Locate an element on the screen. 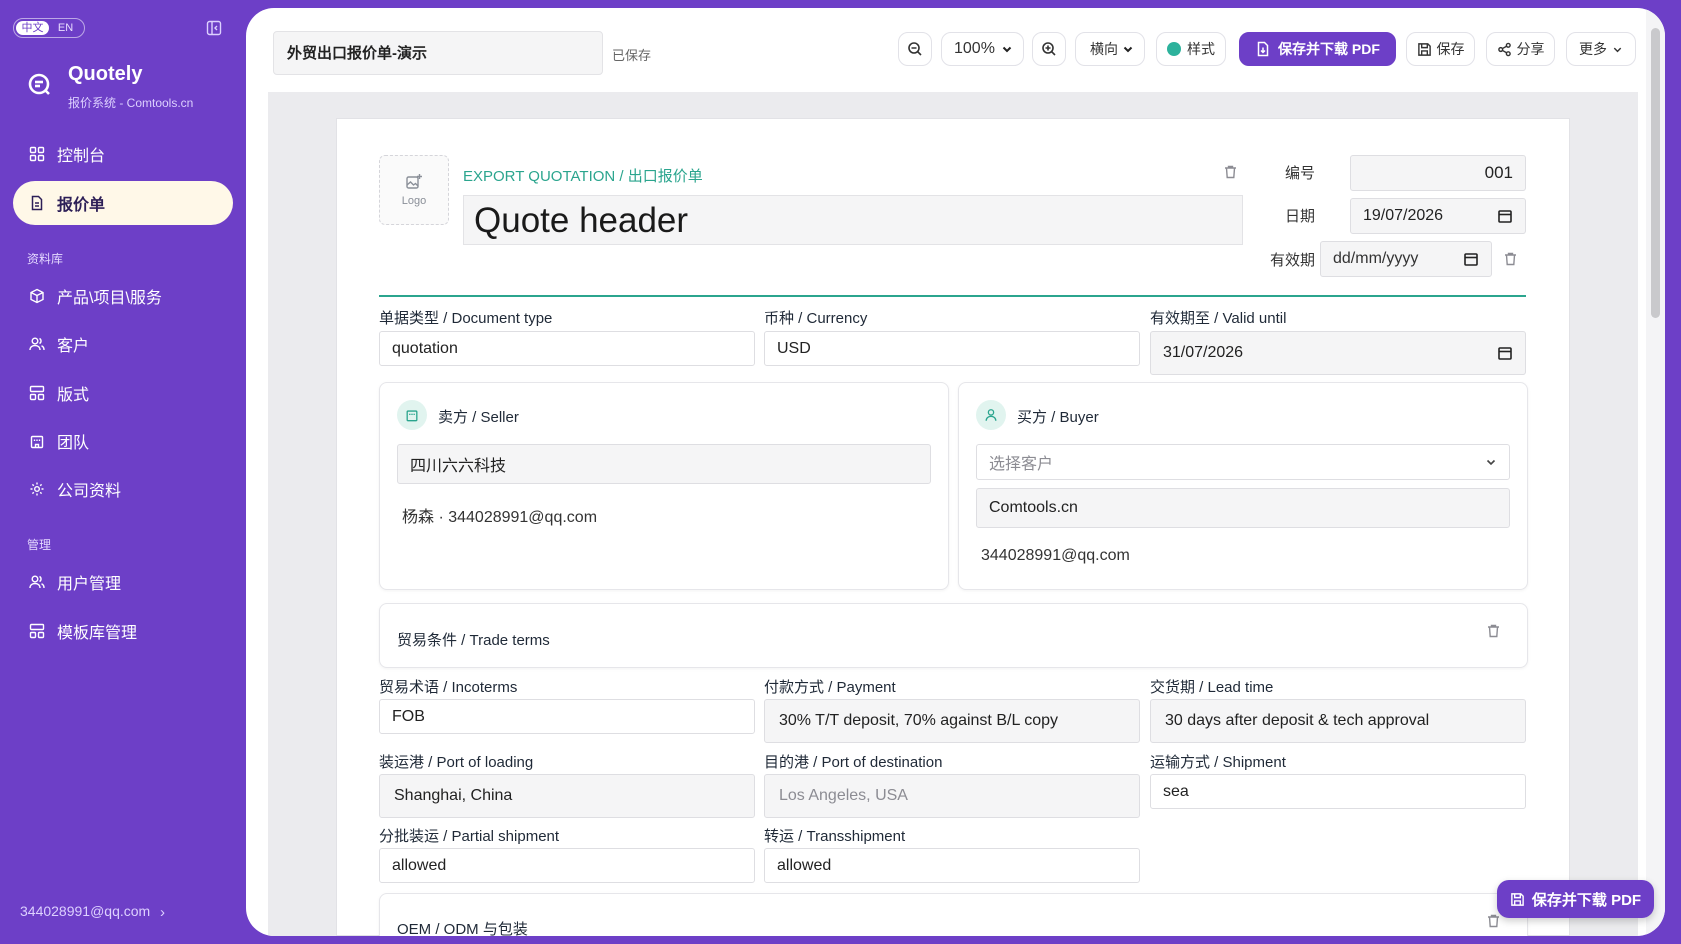 The image size is (1681, 944). save-label: 保存 is located at coordinates (1450, 49).